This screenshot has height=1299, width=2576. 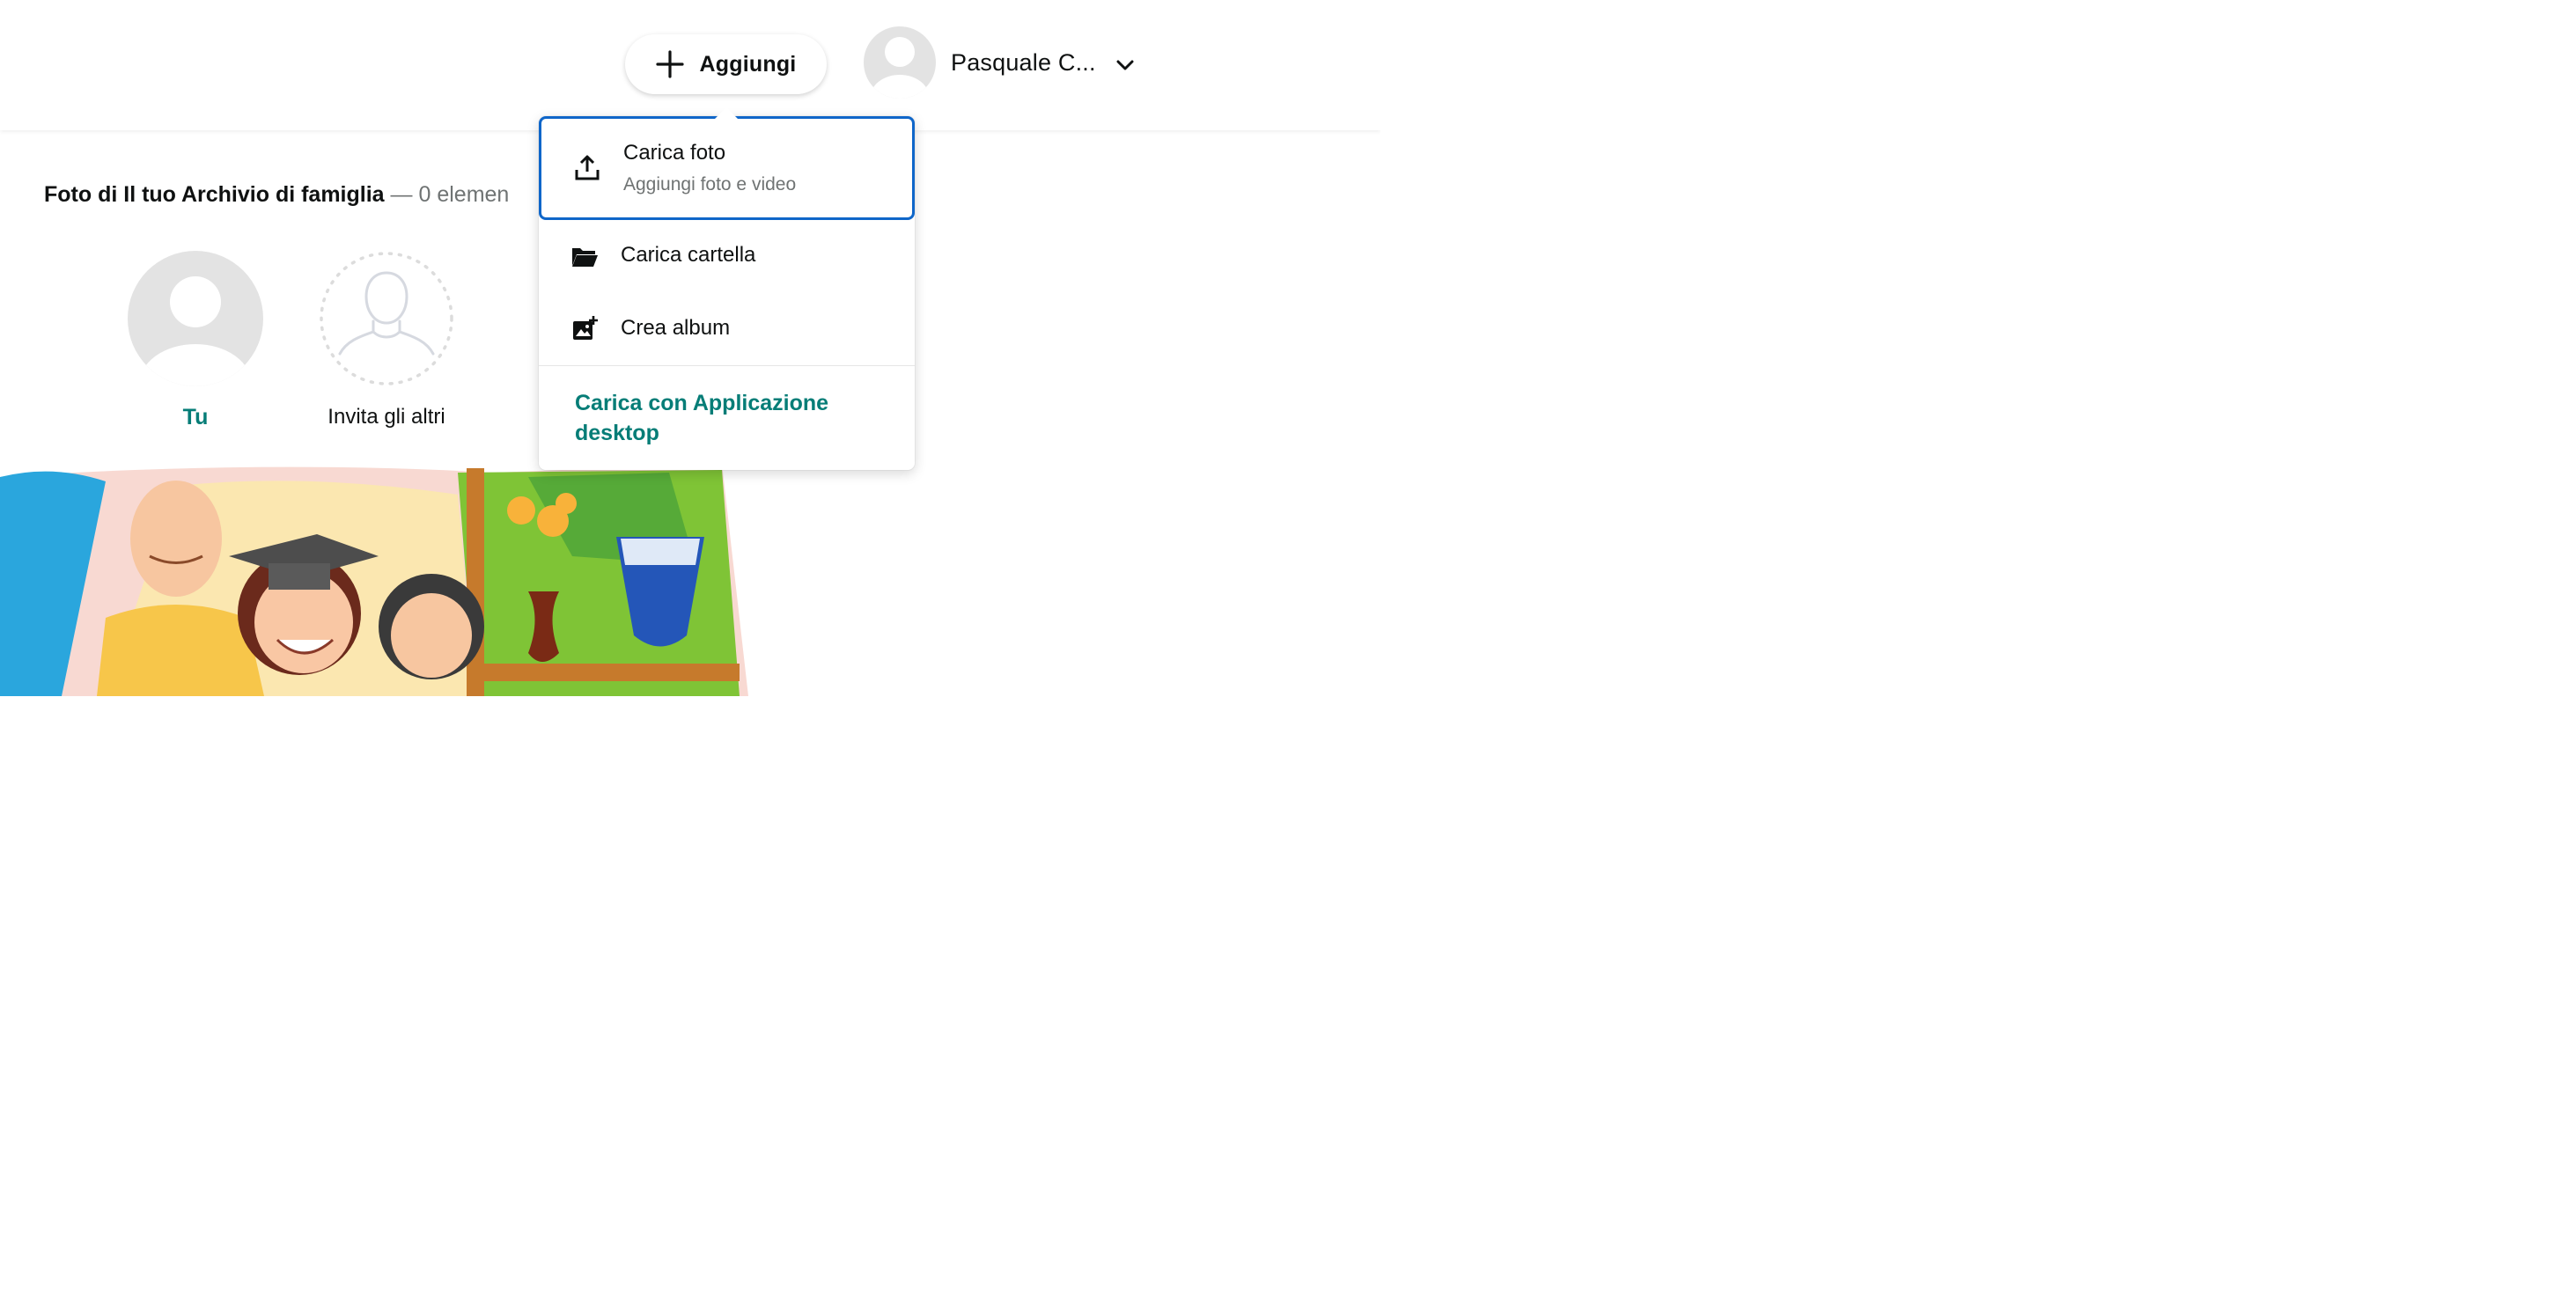 I want to click on folder-icon, so click(x=585, y=257).